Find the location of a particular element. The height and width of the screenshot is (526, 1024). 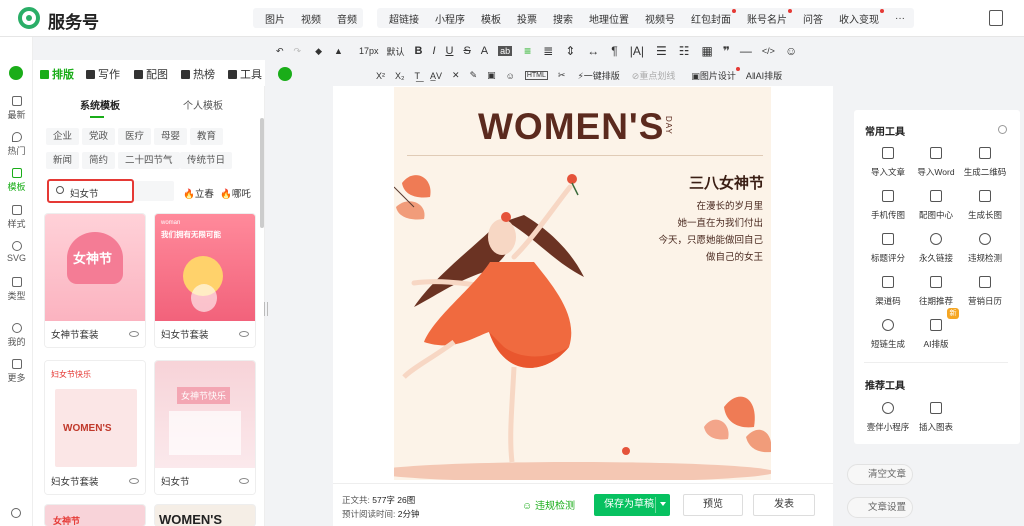

publish-button: 发表 is located at coordinates (784, 505).